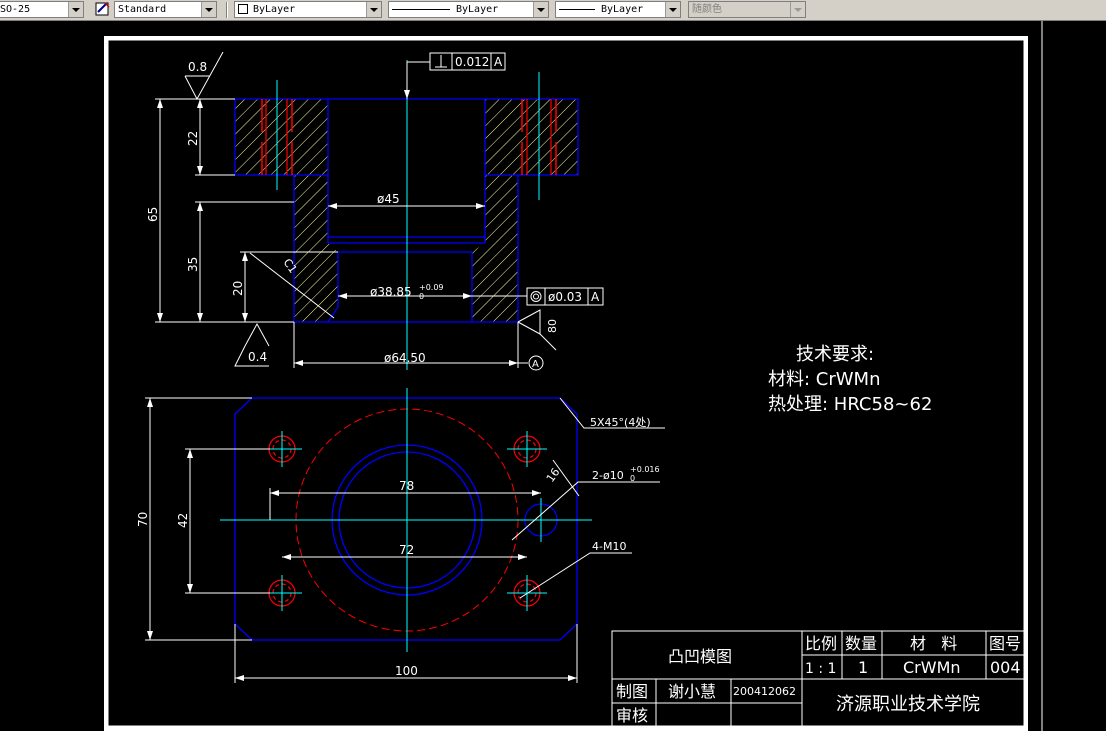  I want to click on dim-tol-lower: 0, so click(421, 296).